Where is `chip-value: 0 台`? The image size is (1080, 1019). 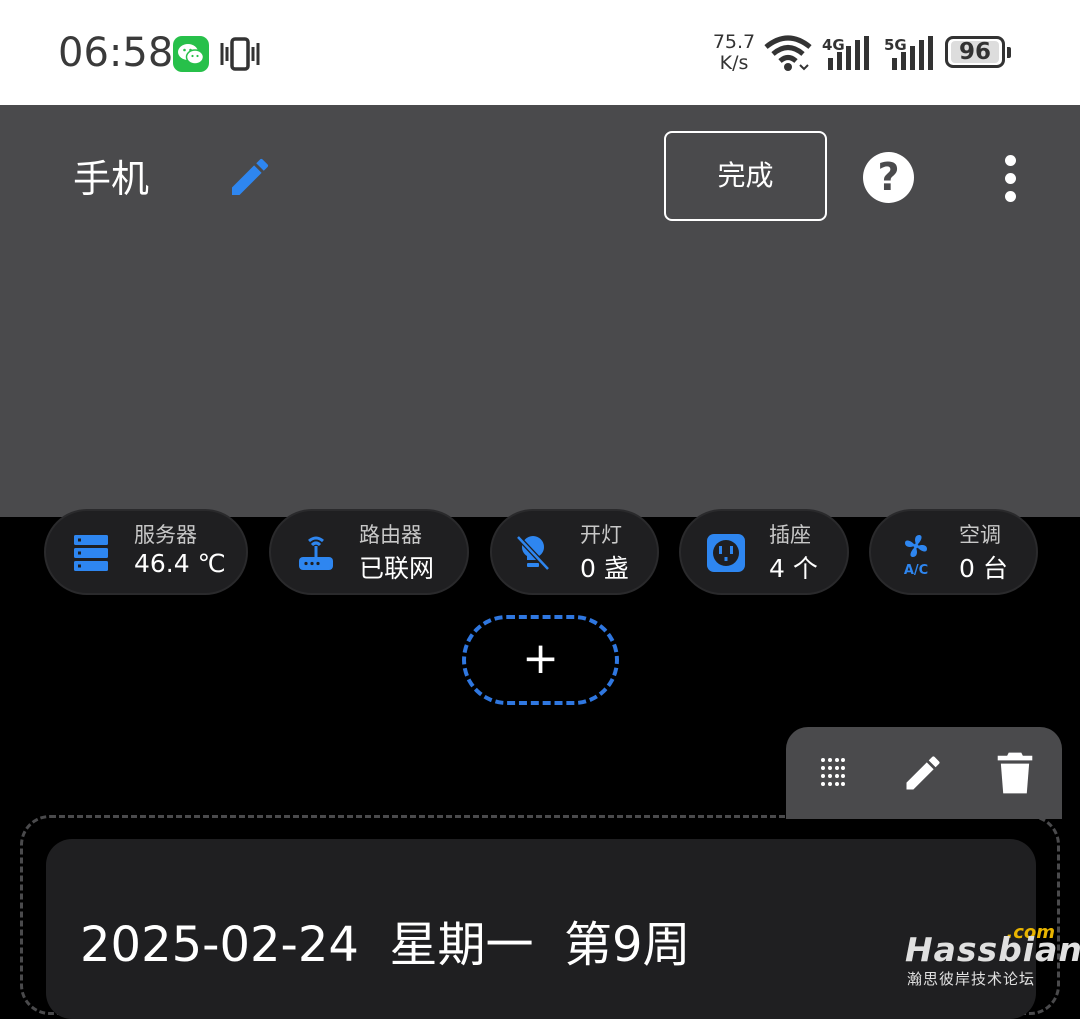 chip-value: 0 台 is located at coordinates (983, 568).